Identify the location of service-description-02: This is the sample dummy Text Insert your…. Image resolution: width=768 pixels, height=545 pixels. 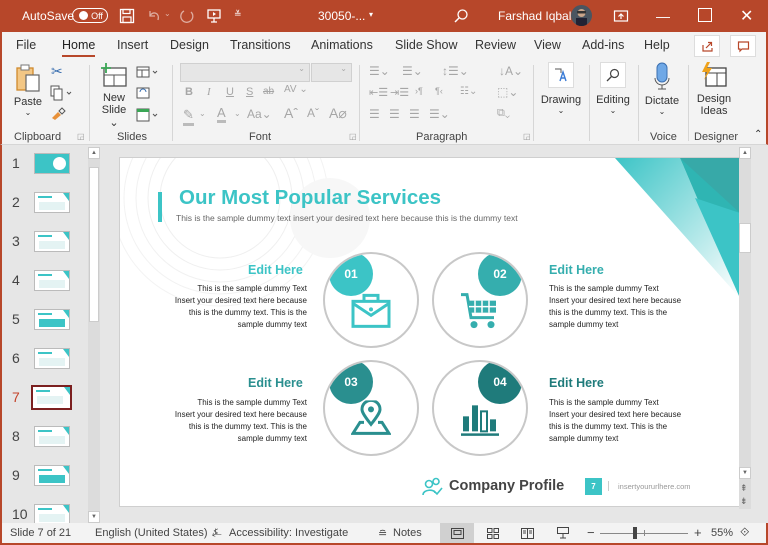
(616, 307).